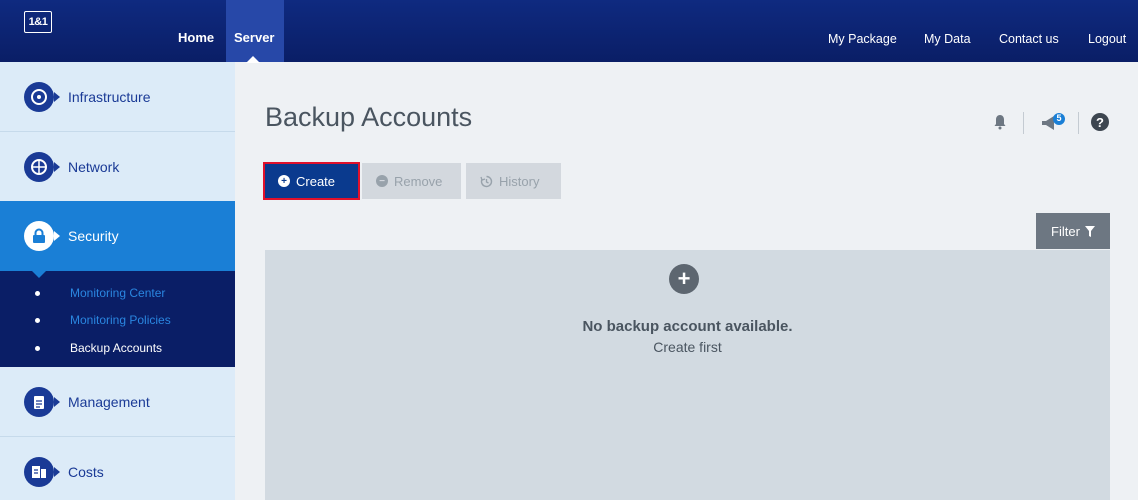  What do you see at coordinates (42, 472) in the screenshot?
I see `costs-icon` at bounding box center [42, 472].